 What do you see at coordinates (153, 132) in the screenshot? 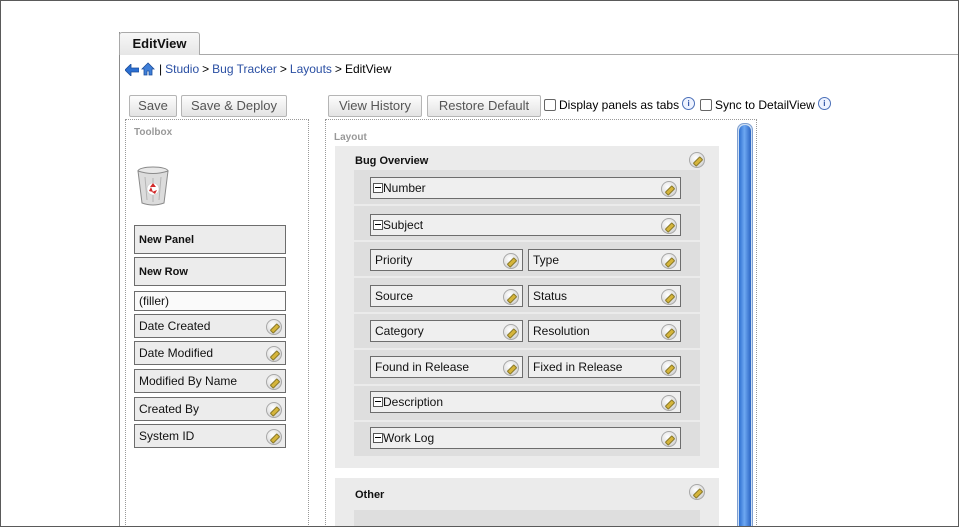
I see `toolbox-title: Toolbox` at bounding box center [153, 132].